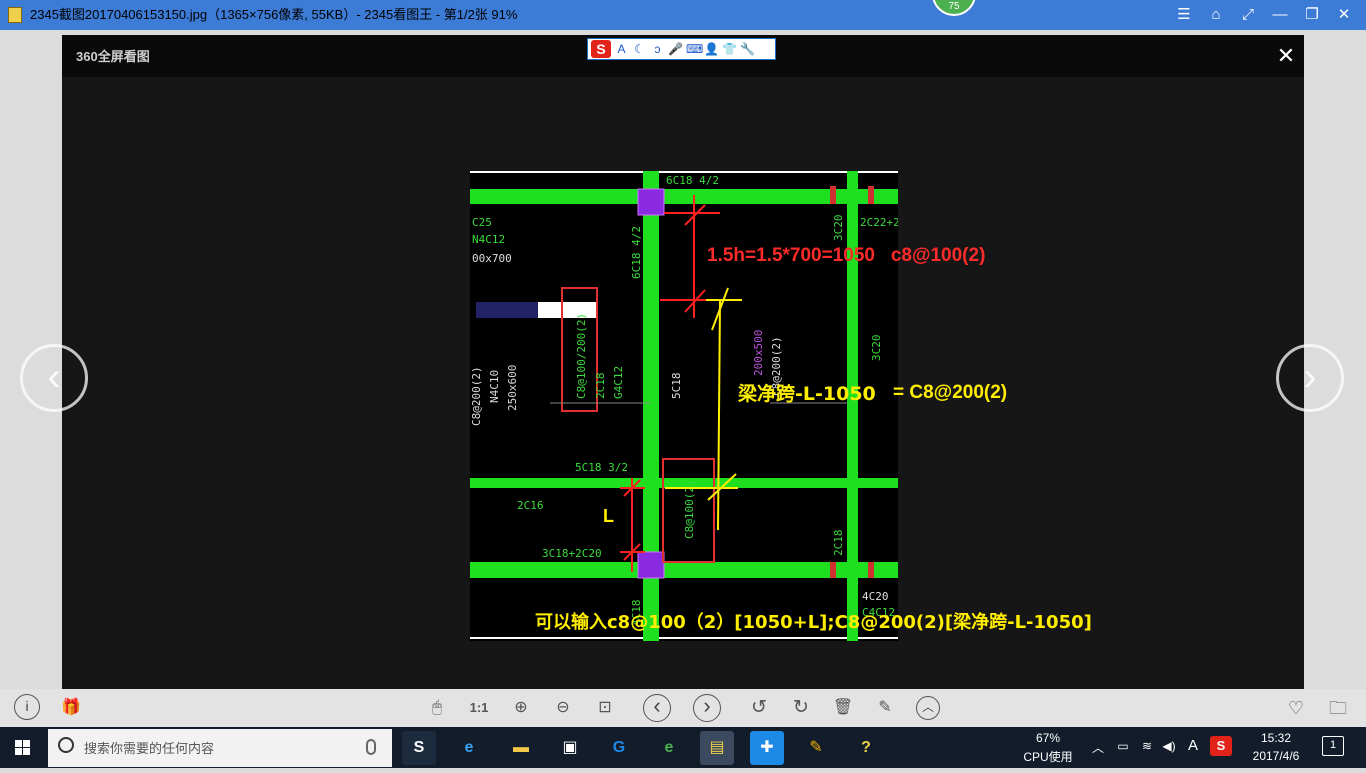 The image size is (1366, 773). What do you see at coordinates (1296, 708) in the screenshot?
I see `favorite-icon: ♡` at bounding box center [1296, 708].